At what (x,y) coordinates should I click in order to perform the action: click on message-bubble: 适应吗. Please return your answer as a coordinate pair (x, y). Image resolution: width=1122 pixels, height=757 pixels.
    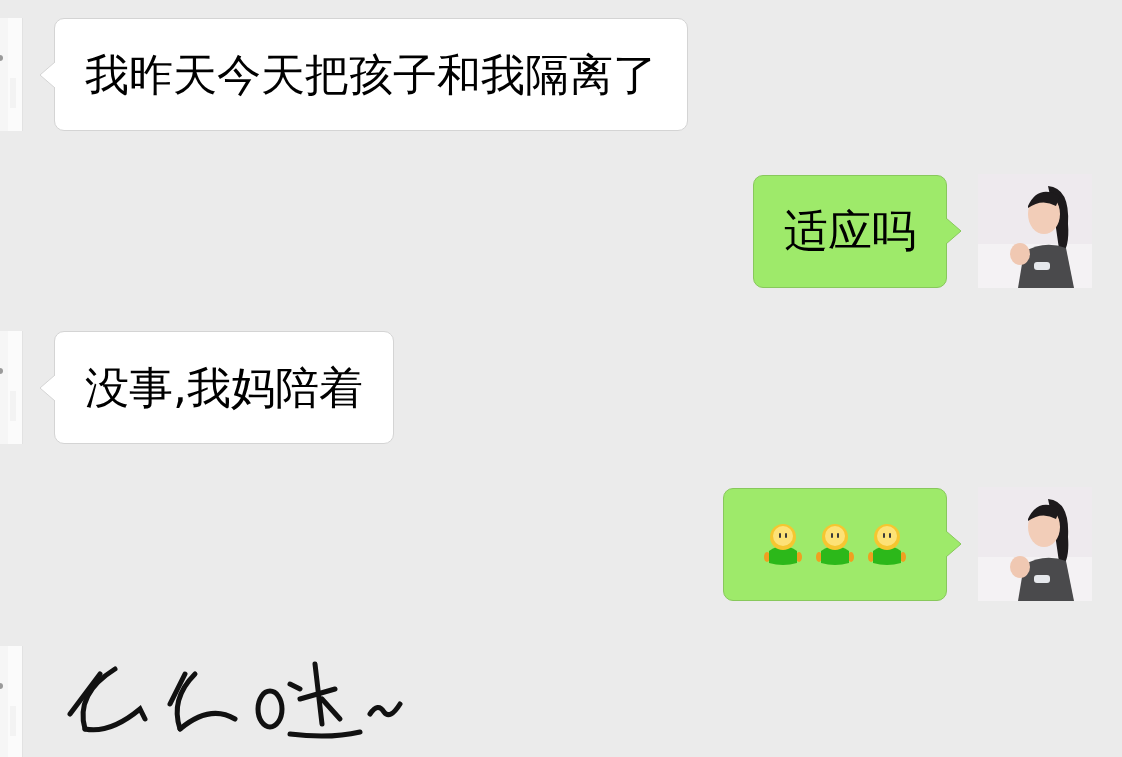
    Looking at the image, I should click on (850, 231).